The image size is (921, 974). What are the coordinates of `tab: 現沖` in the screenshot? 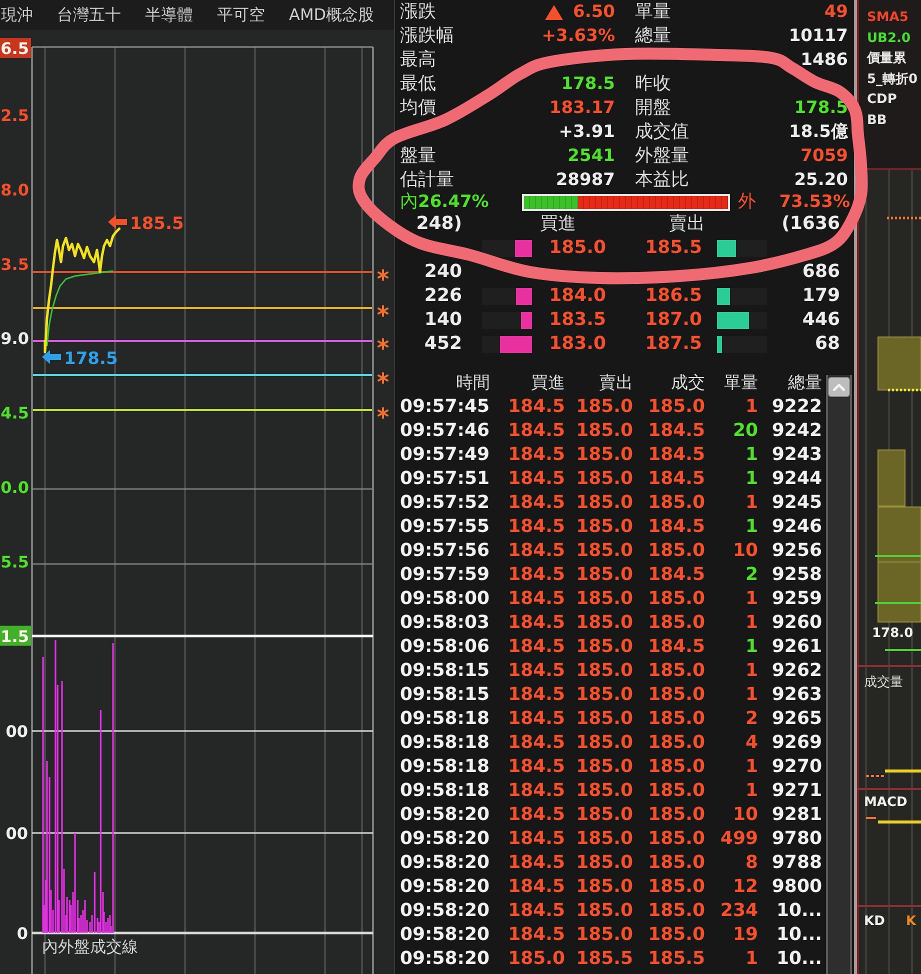 It's located at (17, 15).